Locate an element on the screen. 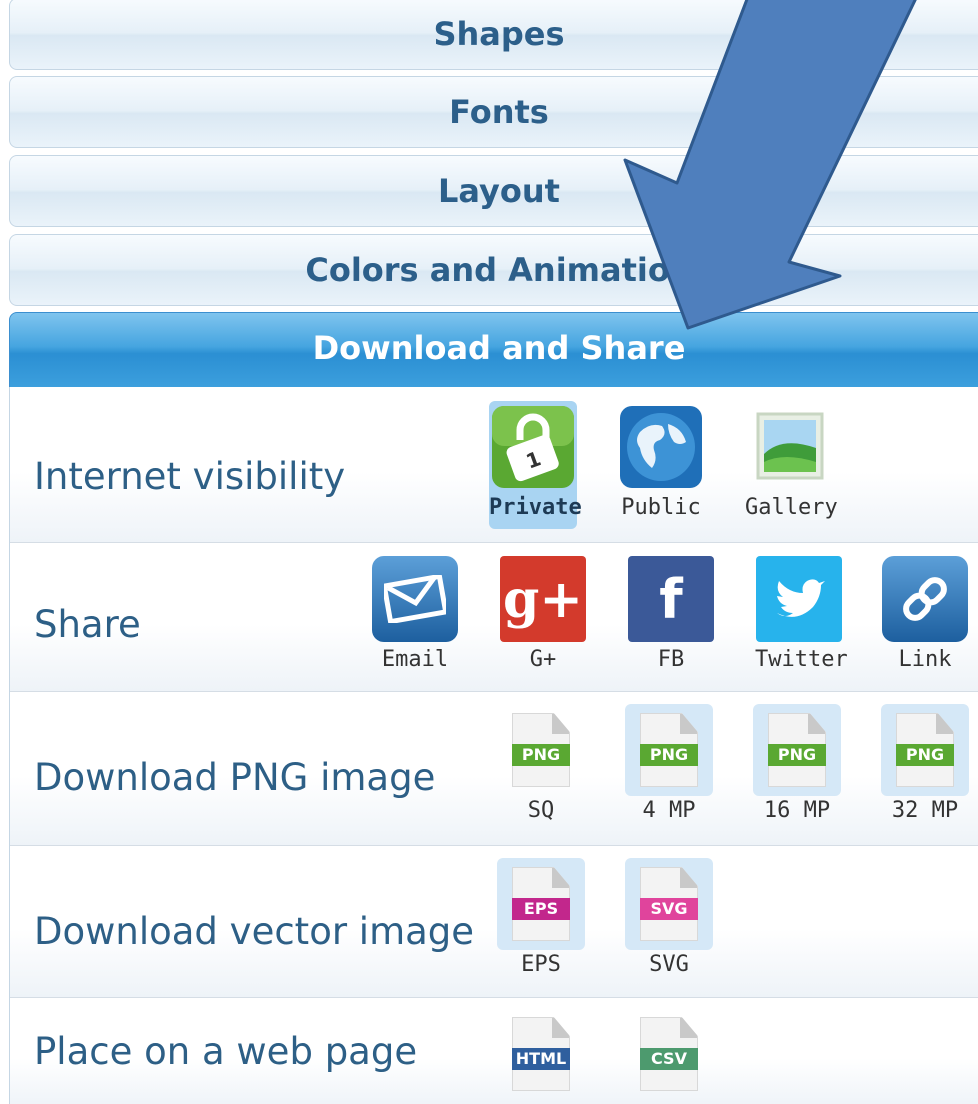 This screenshot has height=1104, width=978. png-sq-option: PNG SQ is located at coordinates (541, 768).